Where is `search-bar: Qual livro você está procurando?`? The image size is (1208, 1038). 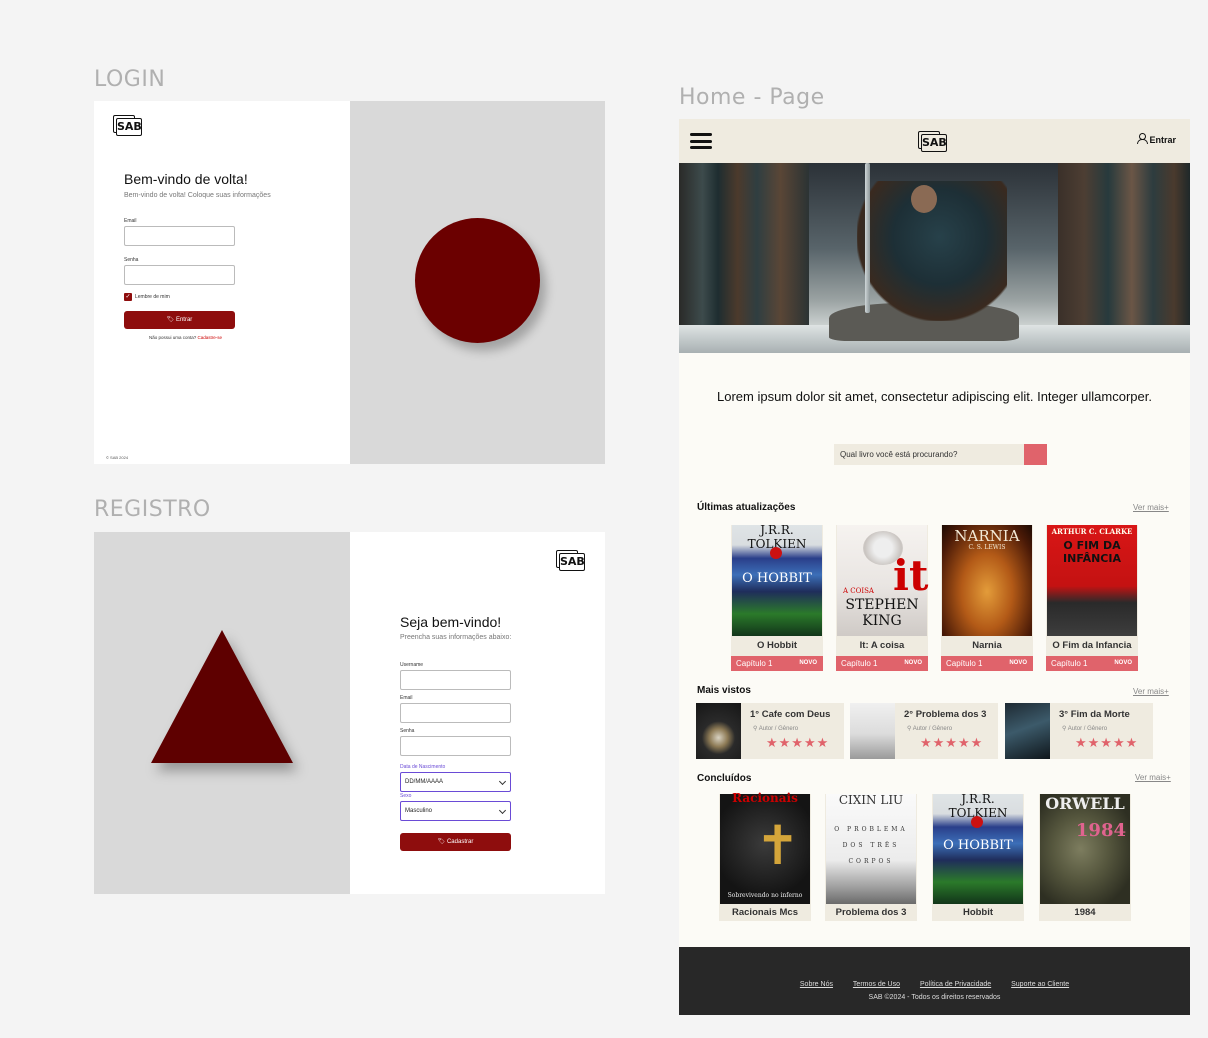
search-bar: Qual livro você está procurando? is located at coordinates (940, 454).